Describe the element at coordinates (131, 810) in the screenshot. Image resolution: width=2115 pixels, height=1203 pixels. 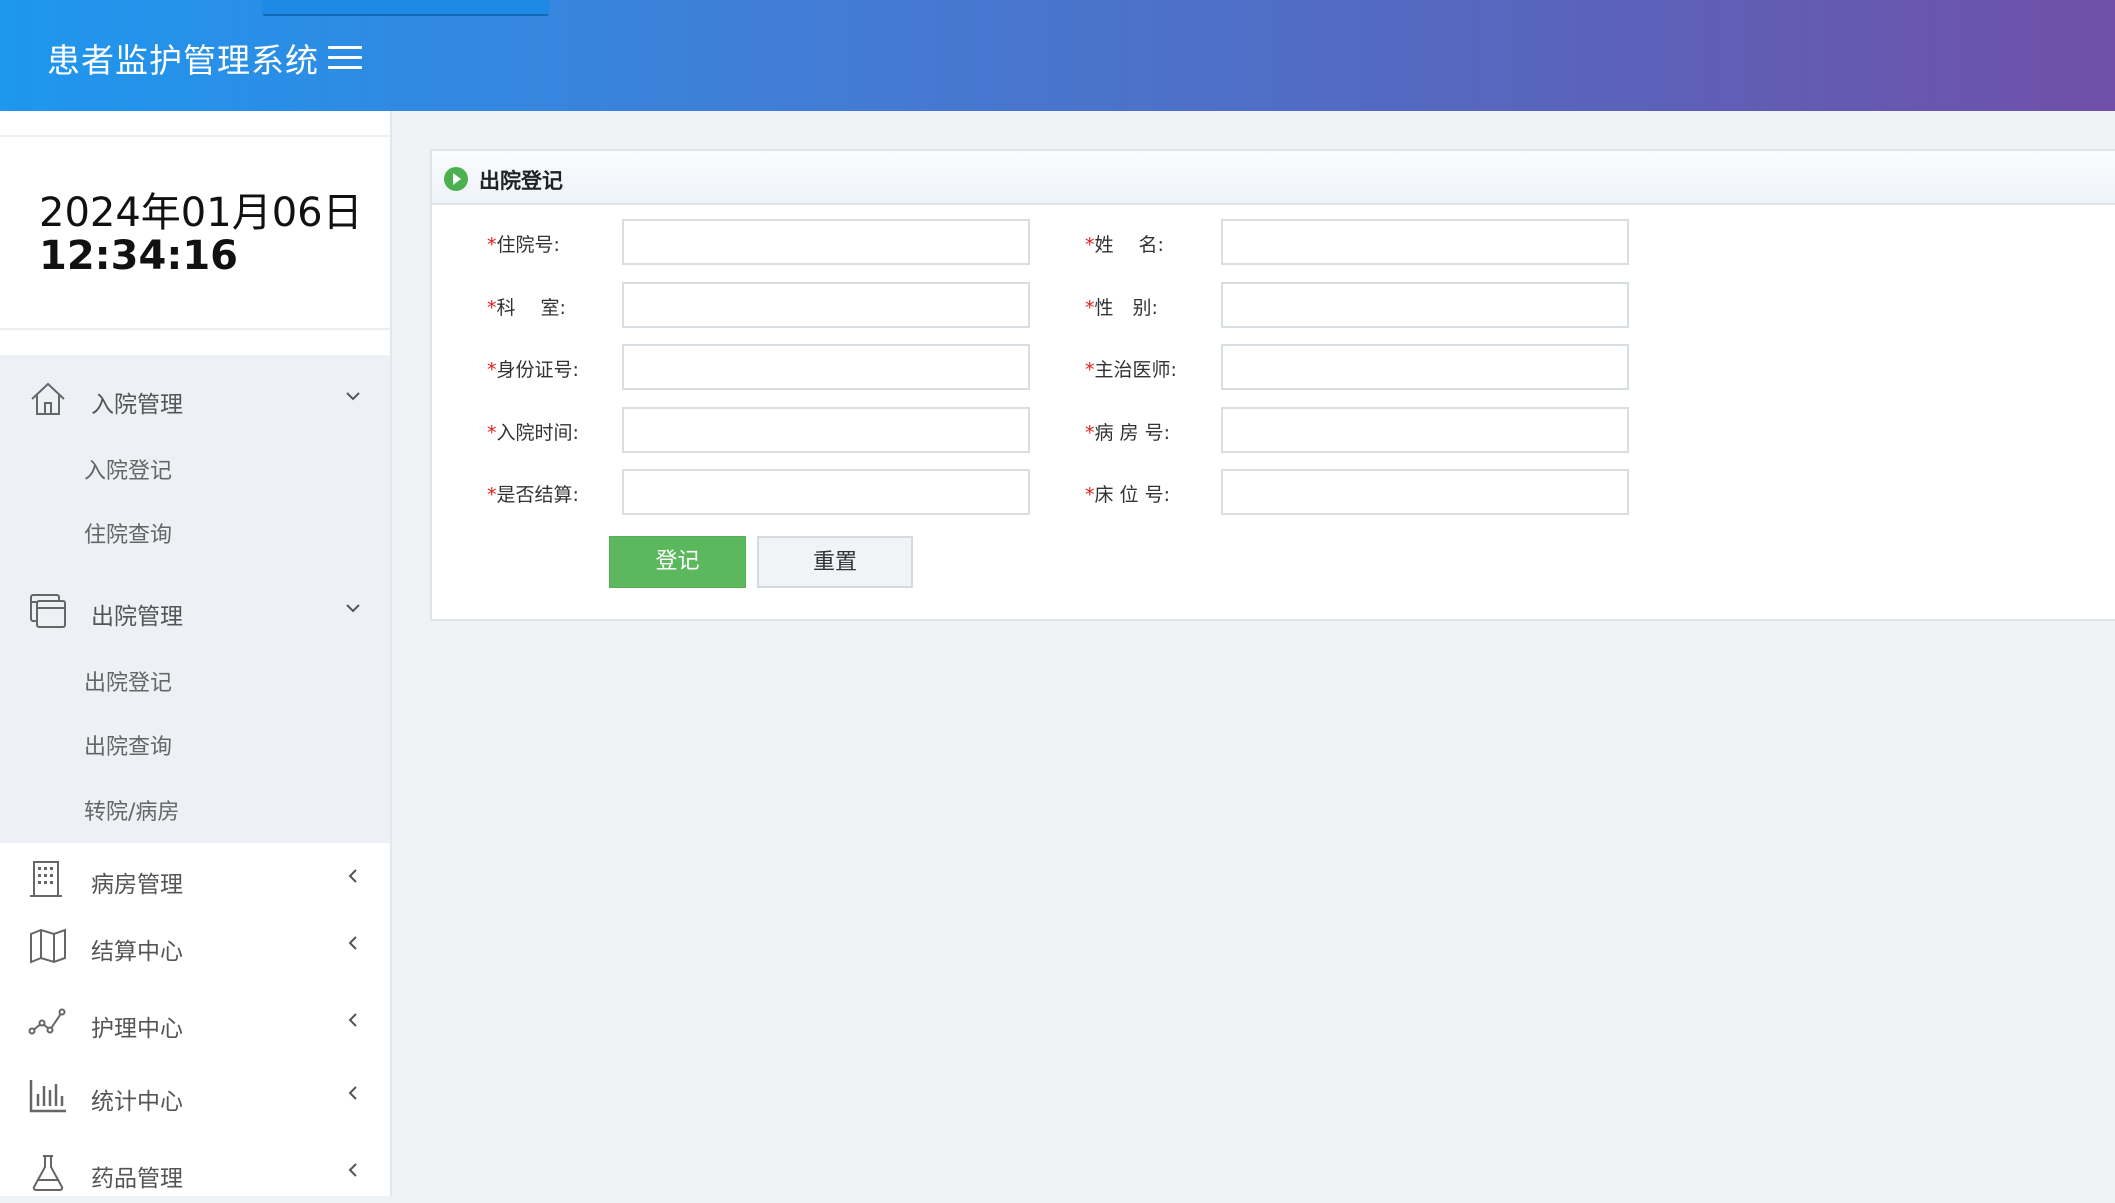
I see `sidebar-subitem-transfer-ward: 转院/病房` at that location.